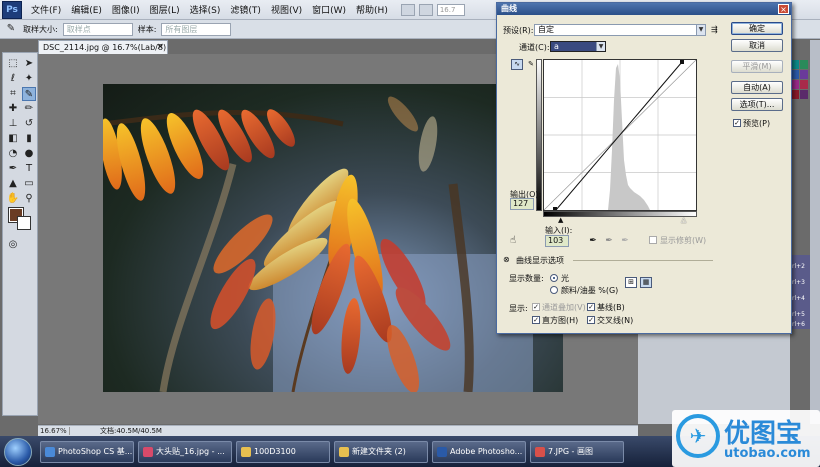  Describe the element at coordinates (609, 241) in the screenshot. I see `gray-eyedropper-icon: ✒` at that location.